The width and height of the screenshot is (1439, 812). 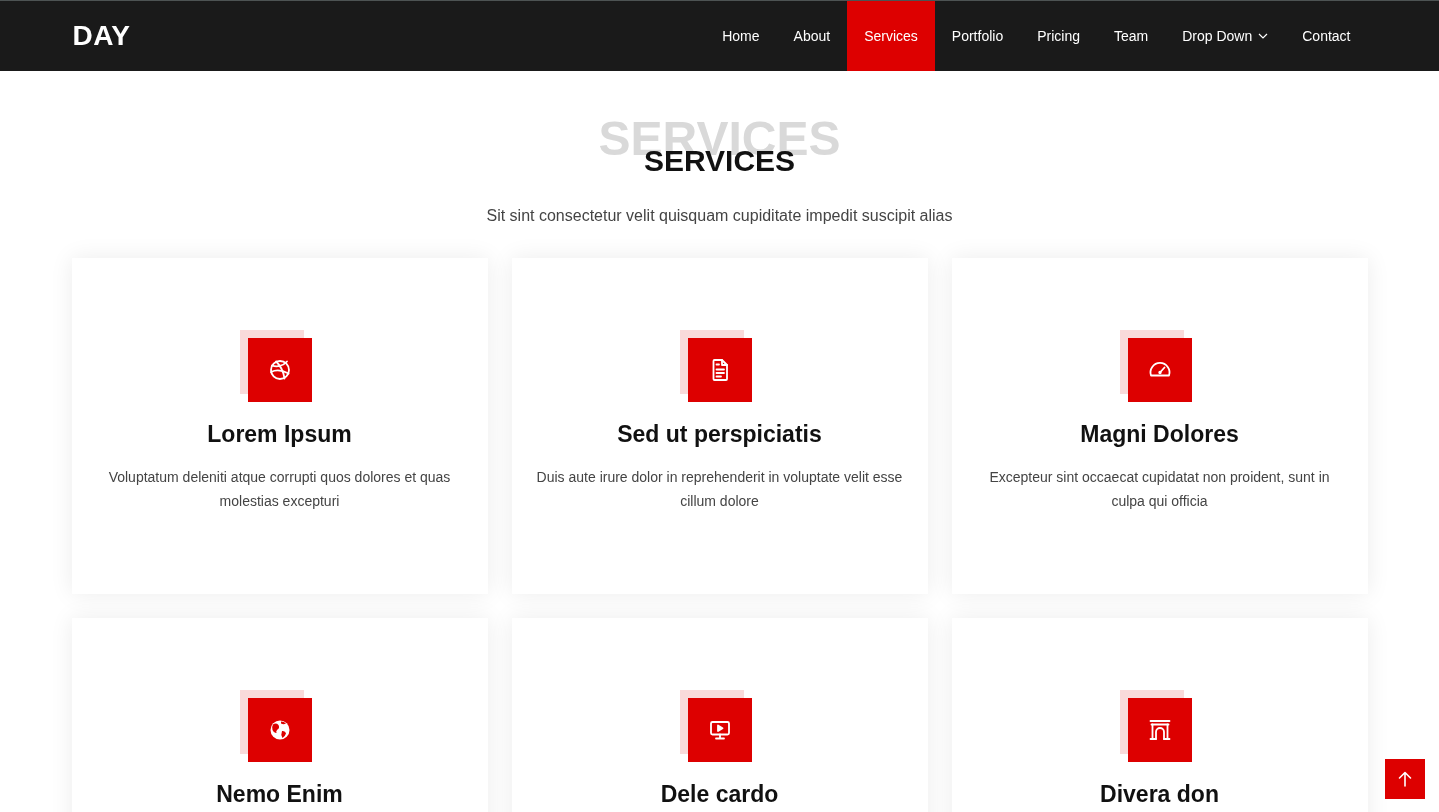 What do you see at coordinates (275, 366) in the screenshot?
I see `ball-icon` at bounding box center [275, 366].